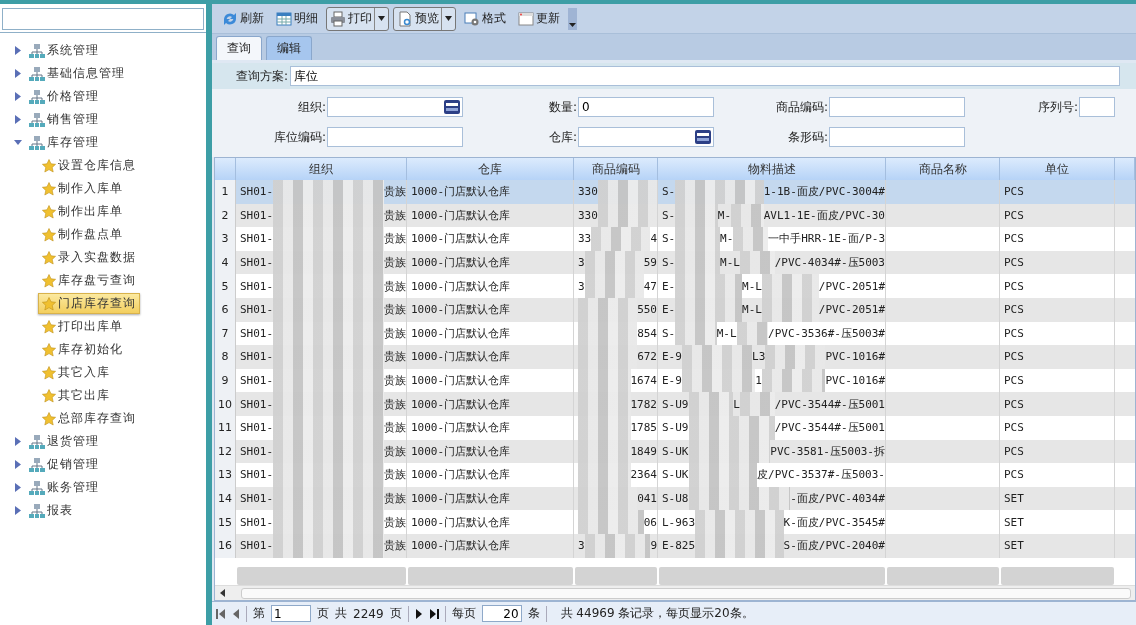 The image size is (1136, 625). Describe the element at coordinates (433, 613) in the screenshot. I see `last-page-icon` at that location.